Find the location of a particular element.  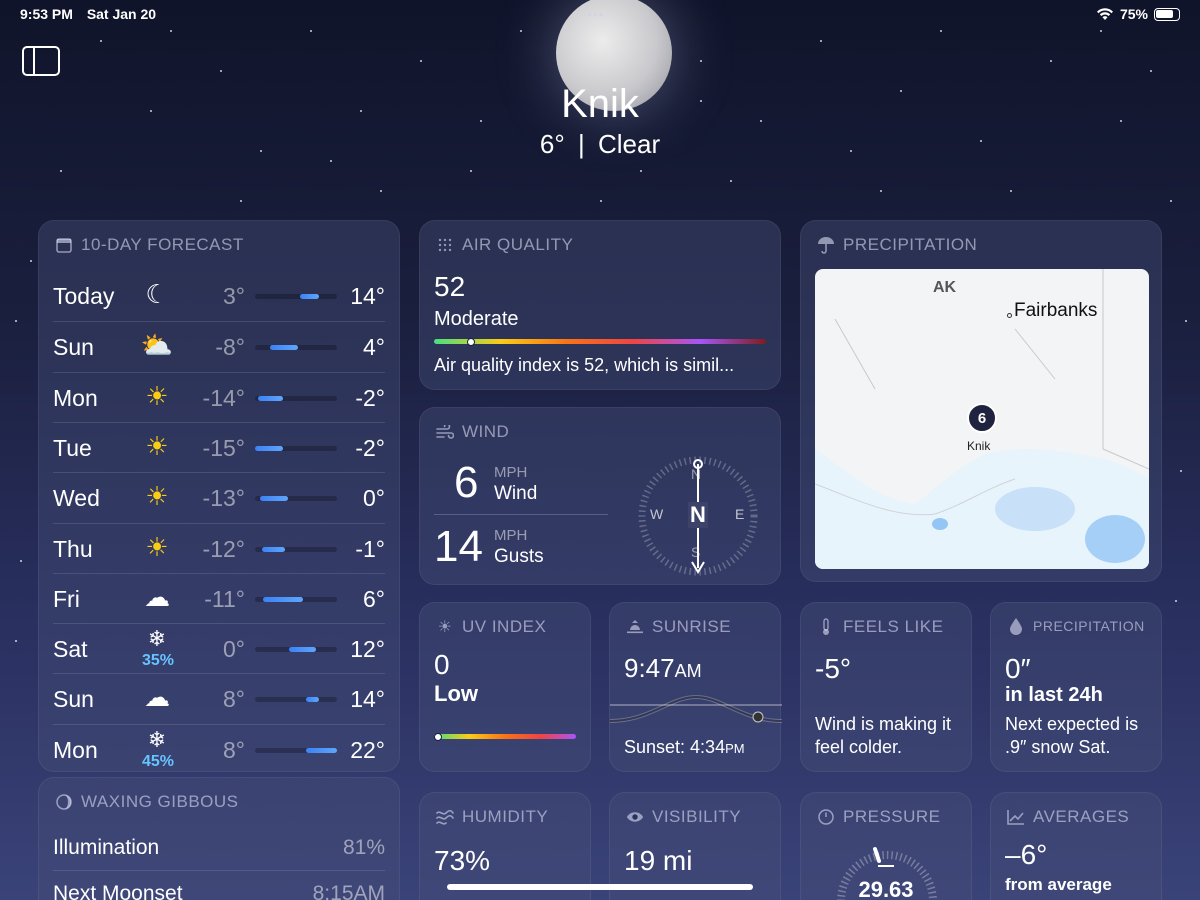

forecast-low: -11° is located at coordinates (224, 598).